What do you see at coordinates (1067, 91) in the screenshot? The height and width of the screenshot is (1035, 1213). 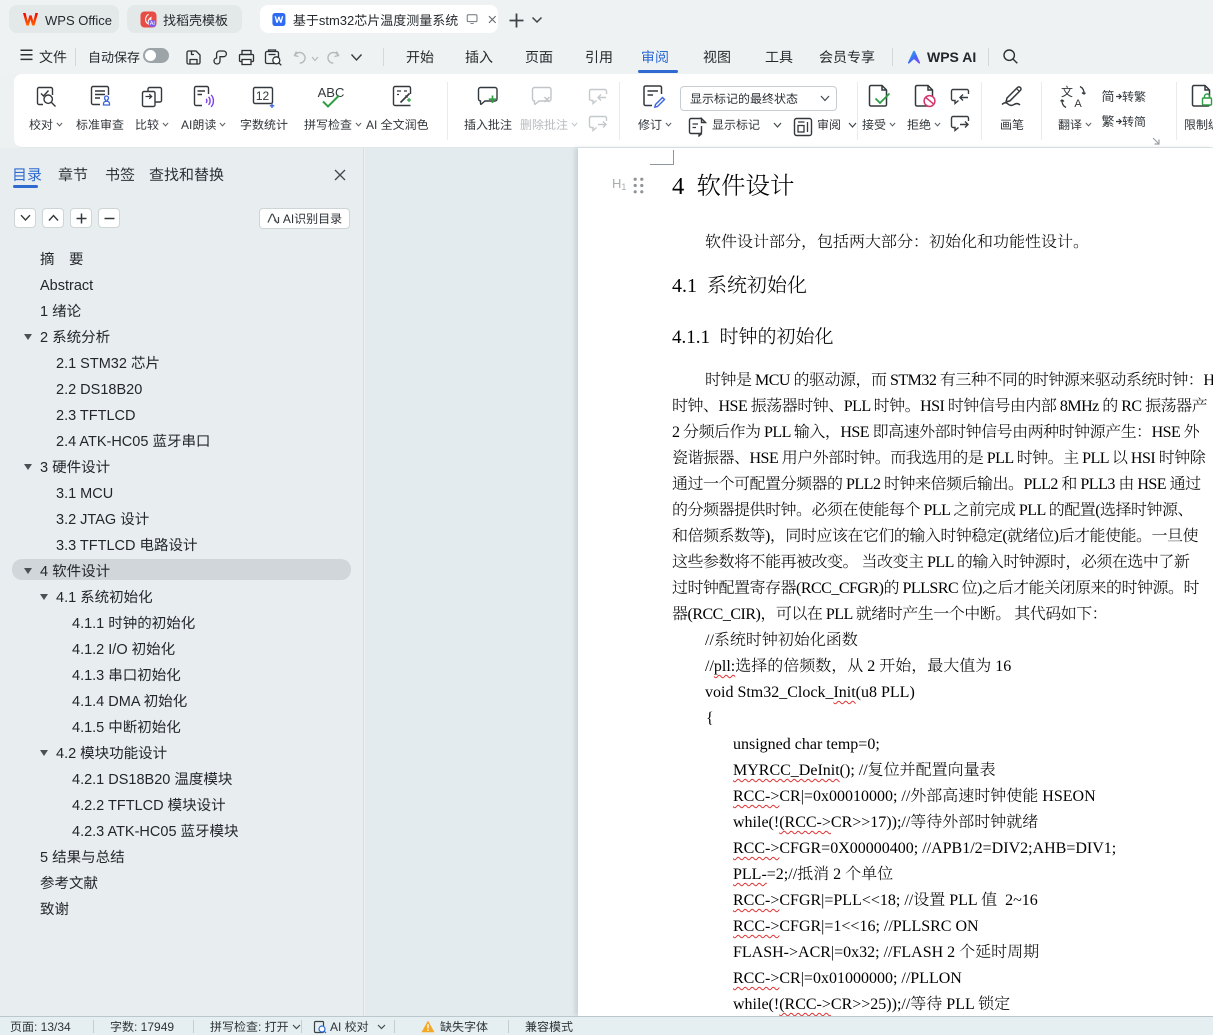 I see `svg-text: 文` at bounding box center [1067, 91].